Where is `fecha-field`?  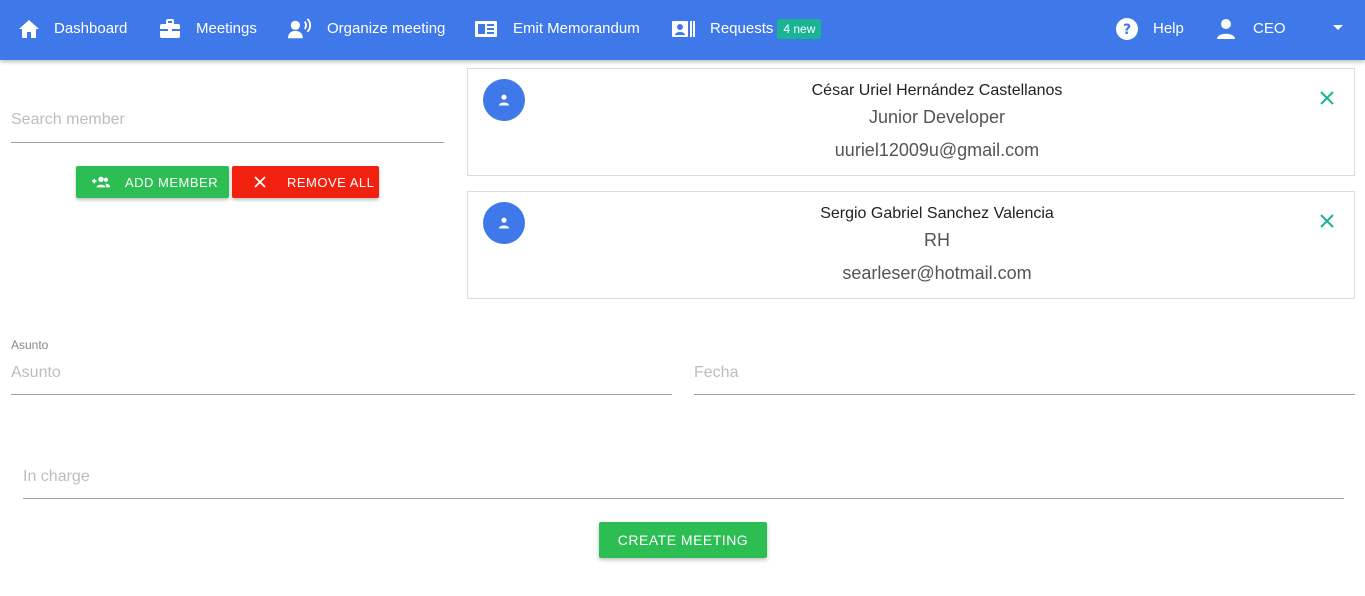
fecha-field is located at coordinates (1024, 376).